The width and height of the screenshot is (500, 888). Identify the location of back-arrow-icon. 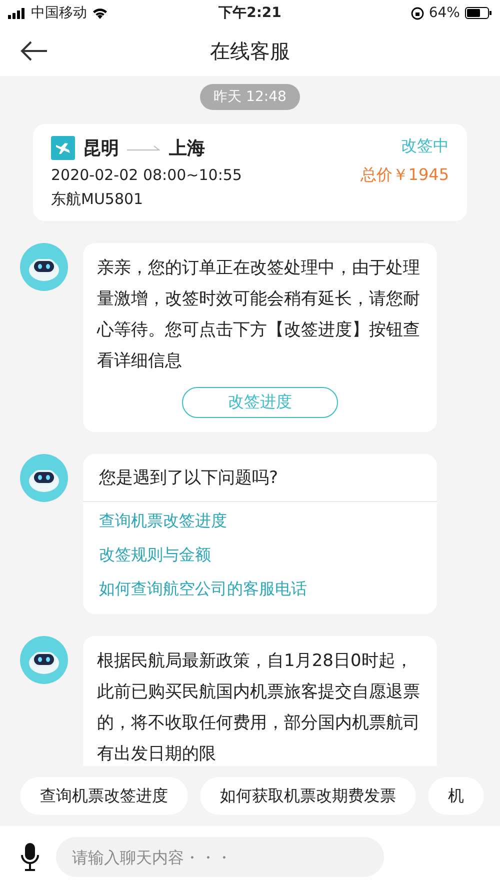
(34, 51).